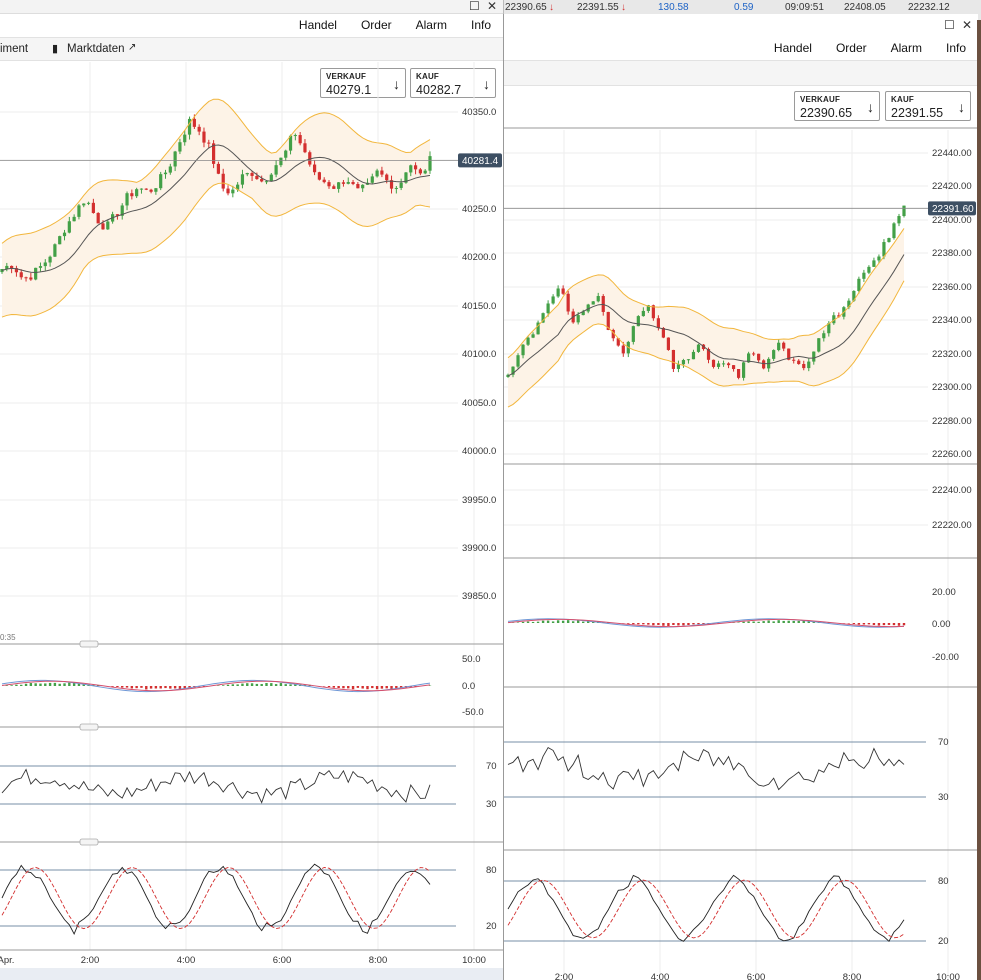  Describe the element at coordinates (952, 354) in the screenshot. I see `price-axis-label: 22320.00` at that location.